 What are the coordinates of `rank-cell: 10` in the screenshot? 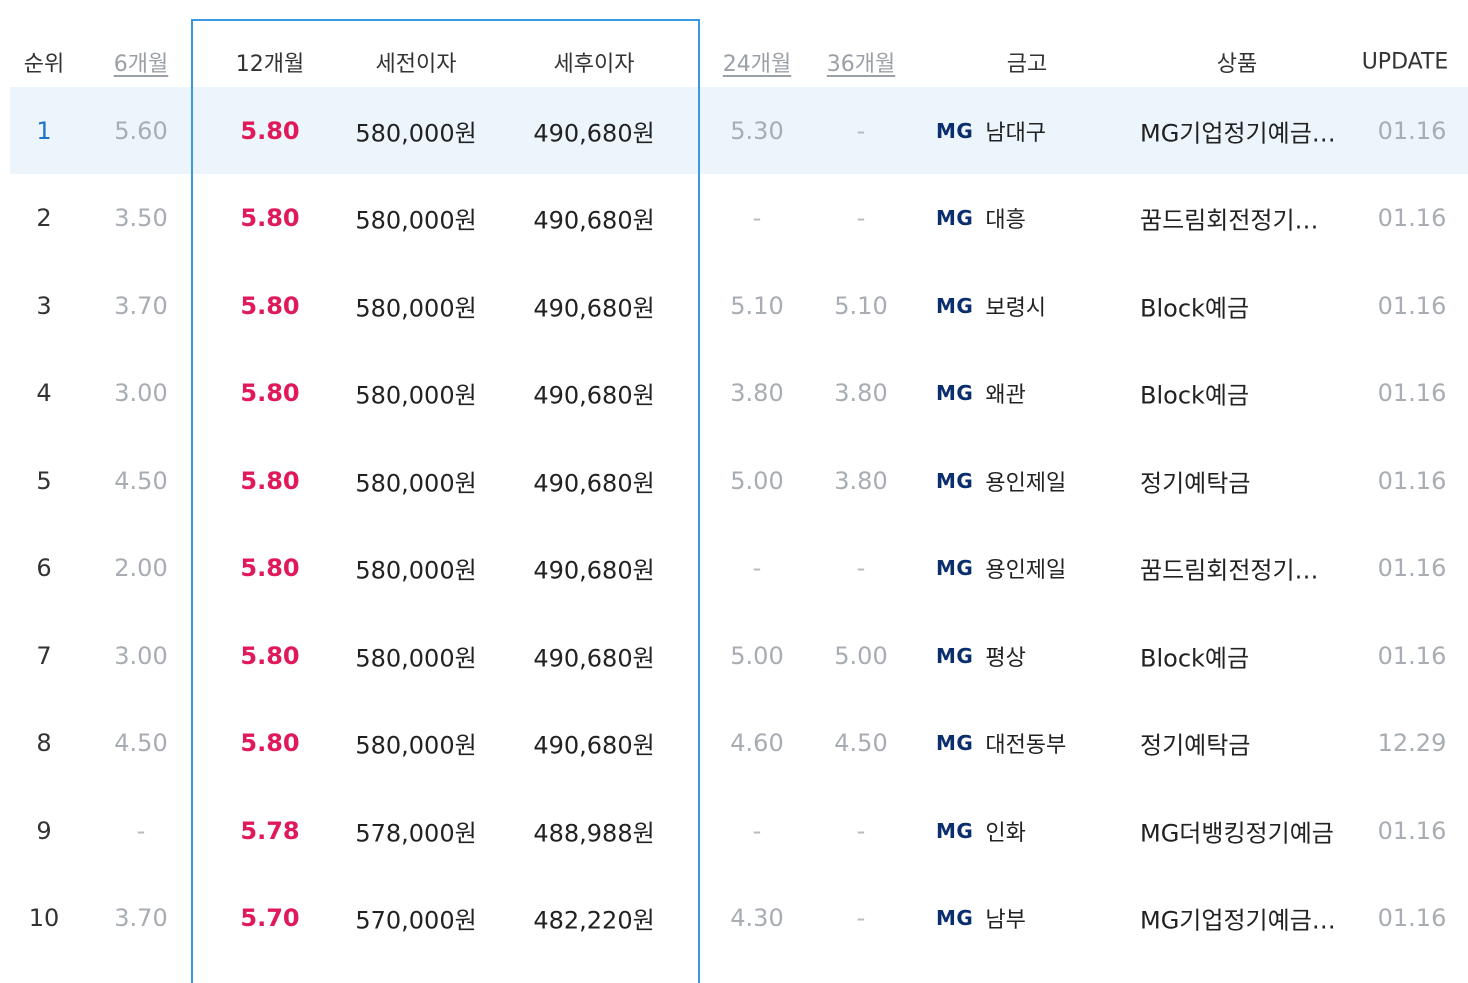 It's located at (44, 918).